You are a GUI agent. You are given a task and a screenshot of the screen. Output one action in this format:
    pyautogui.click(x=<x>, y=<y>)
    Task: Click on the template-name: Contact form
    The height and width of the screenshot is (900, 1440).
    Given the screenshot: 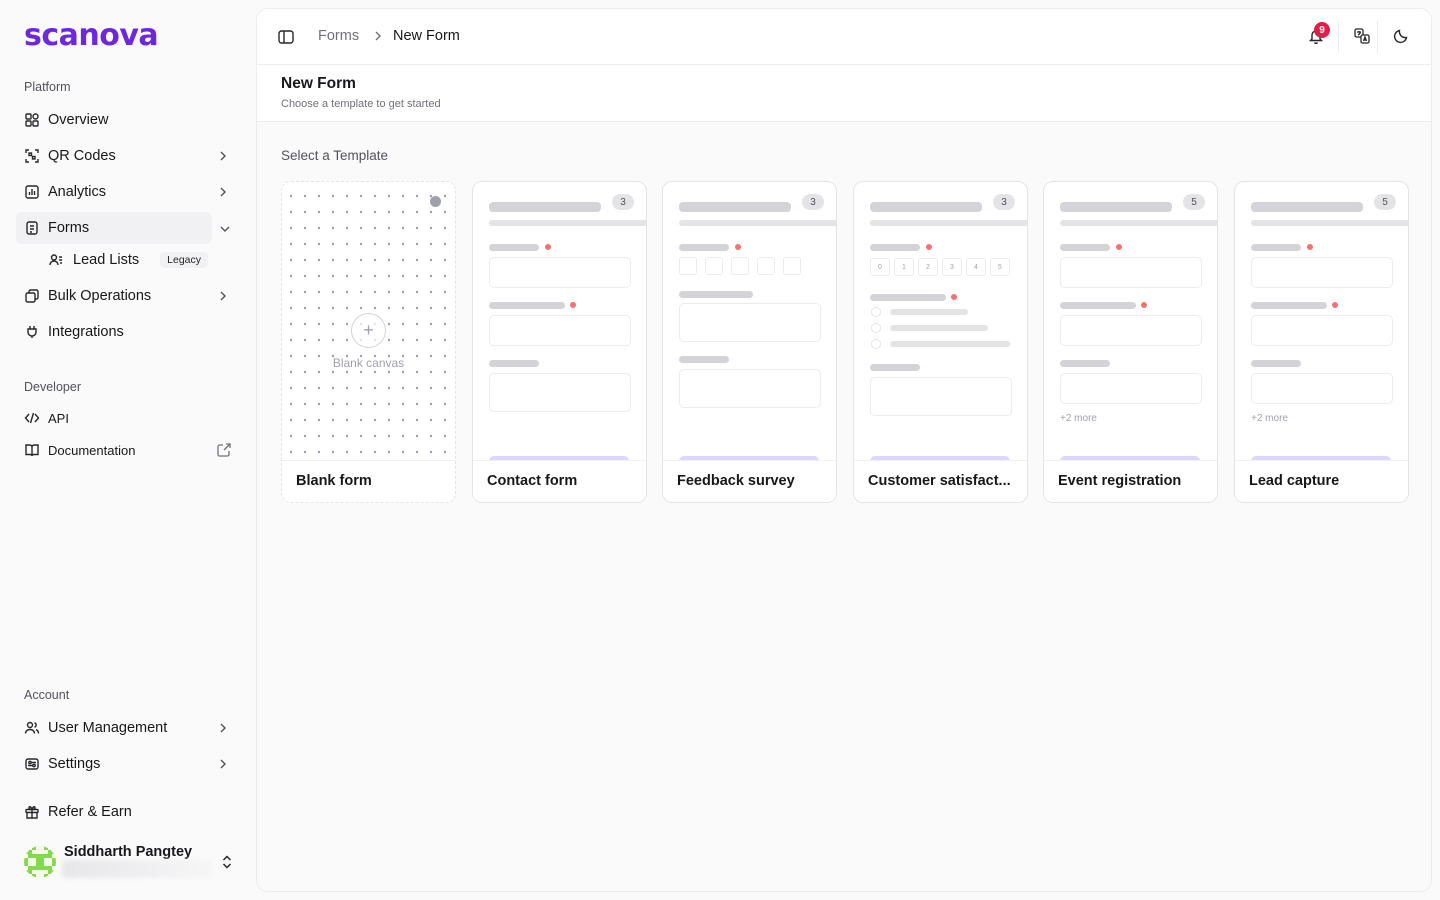 What is the action you would take?
    pyautogui.click(x=532, y=481)
    